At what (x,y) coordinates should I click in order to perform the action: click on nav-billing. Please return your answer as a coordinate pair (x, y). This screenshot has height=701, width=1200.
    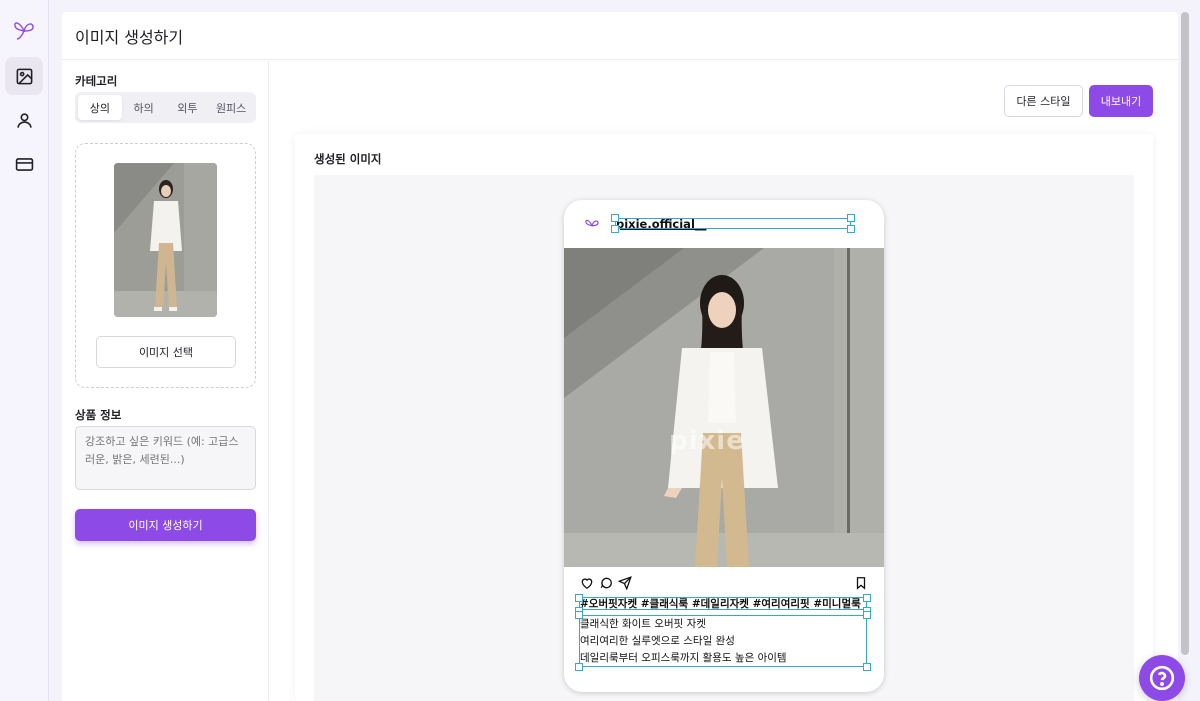
    Looking at the image, I should click on (24, 164).